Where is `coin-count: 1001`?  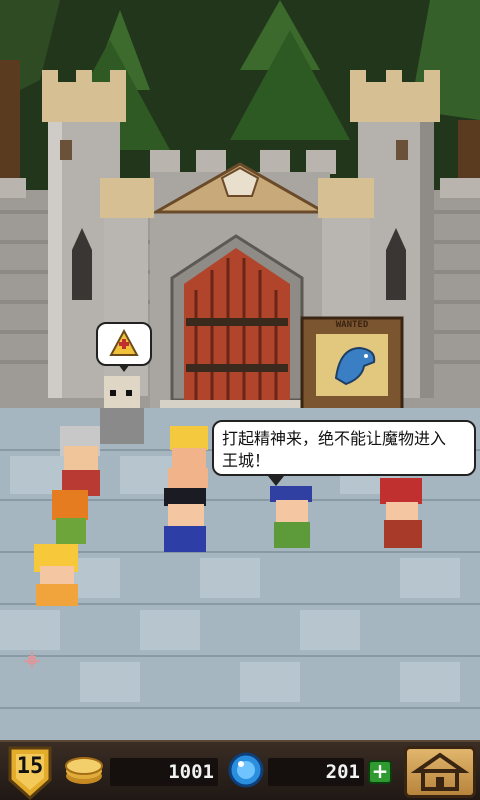 coin-count: 1001 is located at coordinates (164, 772).